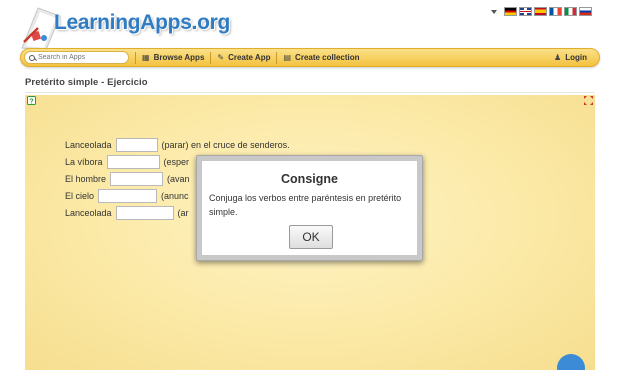  What do you see at coordinates (179, 57) in the screenshot?
I see `browse-apps-label: Browse Apps` at bounding box center [179, 57].